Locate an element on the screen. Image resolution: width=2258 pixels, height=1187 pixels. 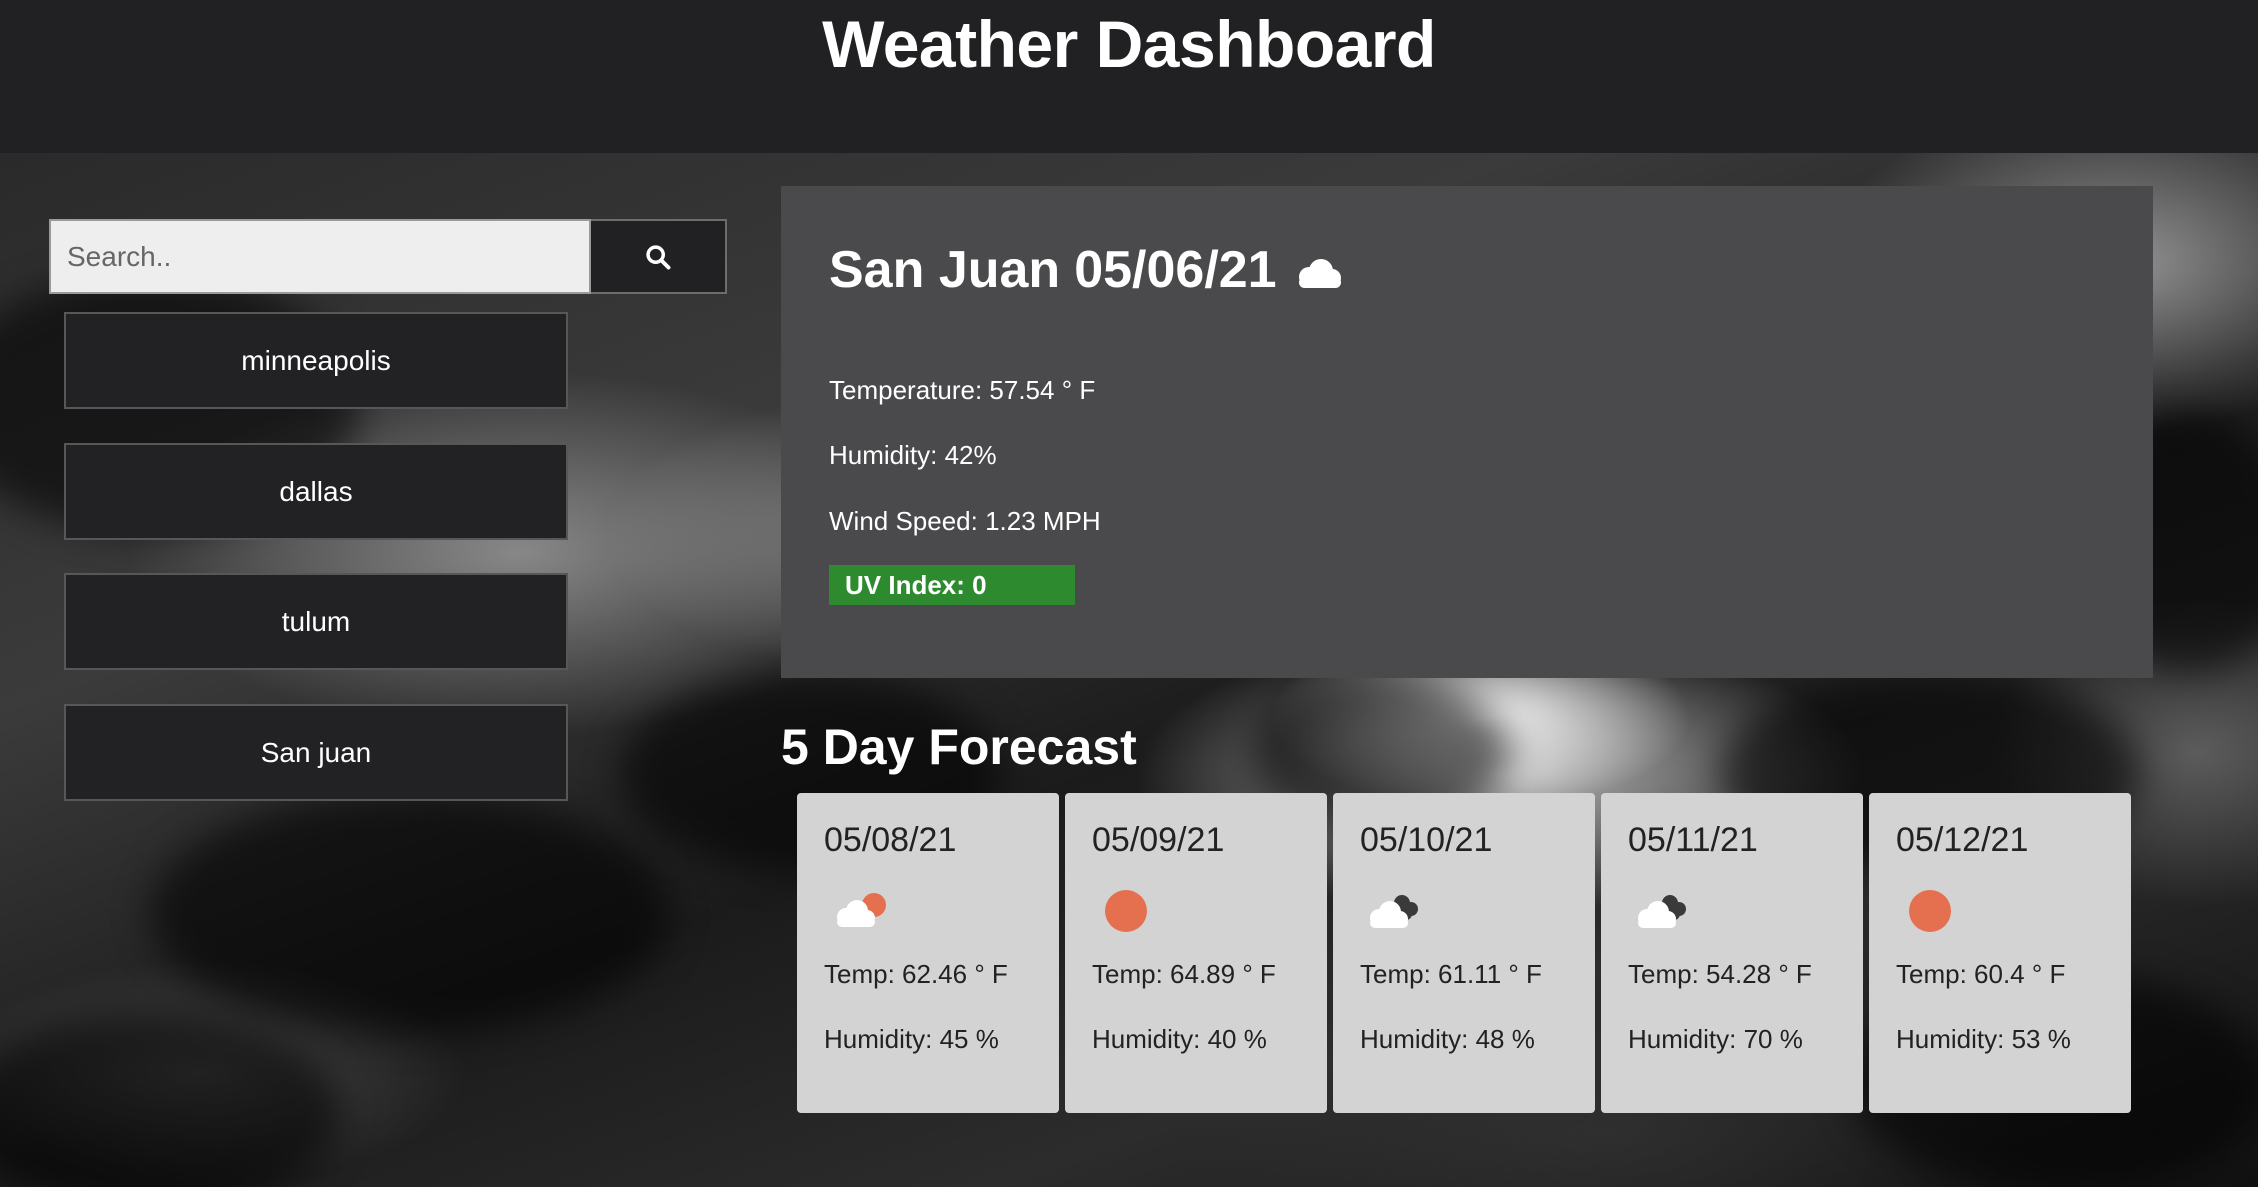
forecast-date: 05/08/21 is located at coordinates (890, 840).